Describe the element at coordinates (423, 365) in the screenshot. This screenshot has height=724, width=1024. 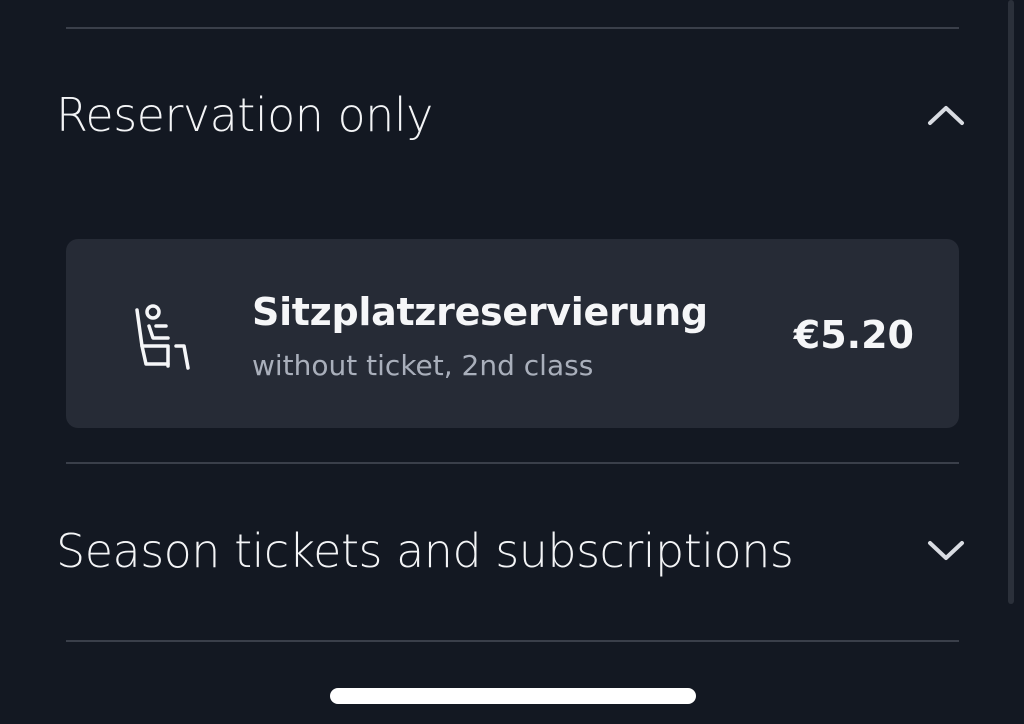
I see `item-subtitle: without ticket, 2nd class` at that location.